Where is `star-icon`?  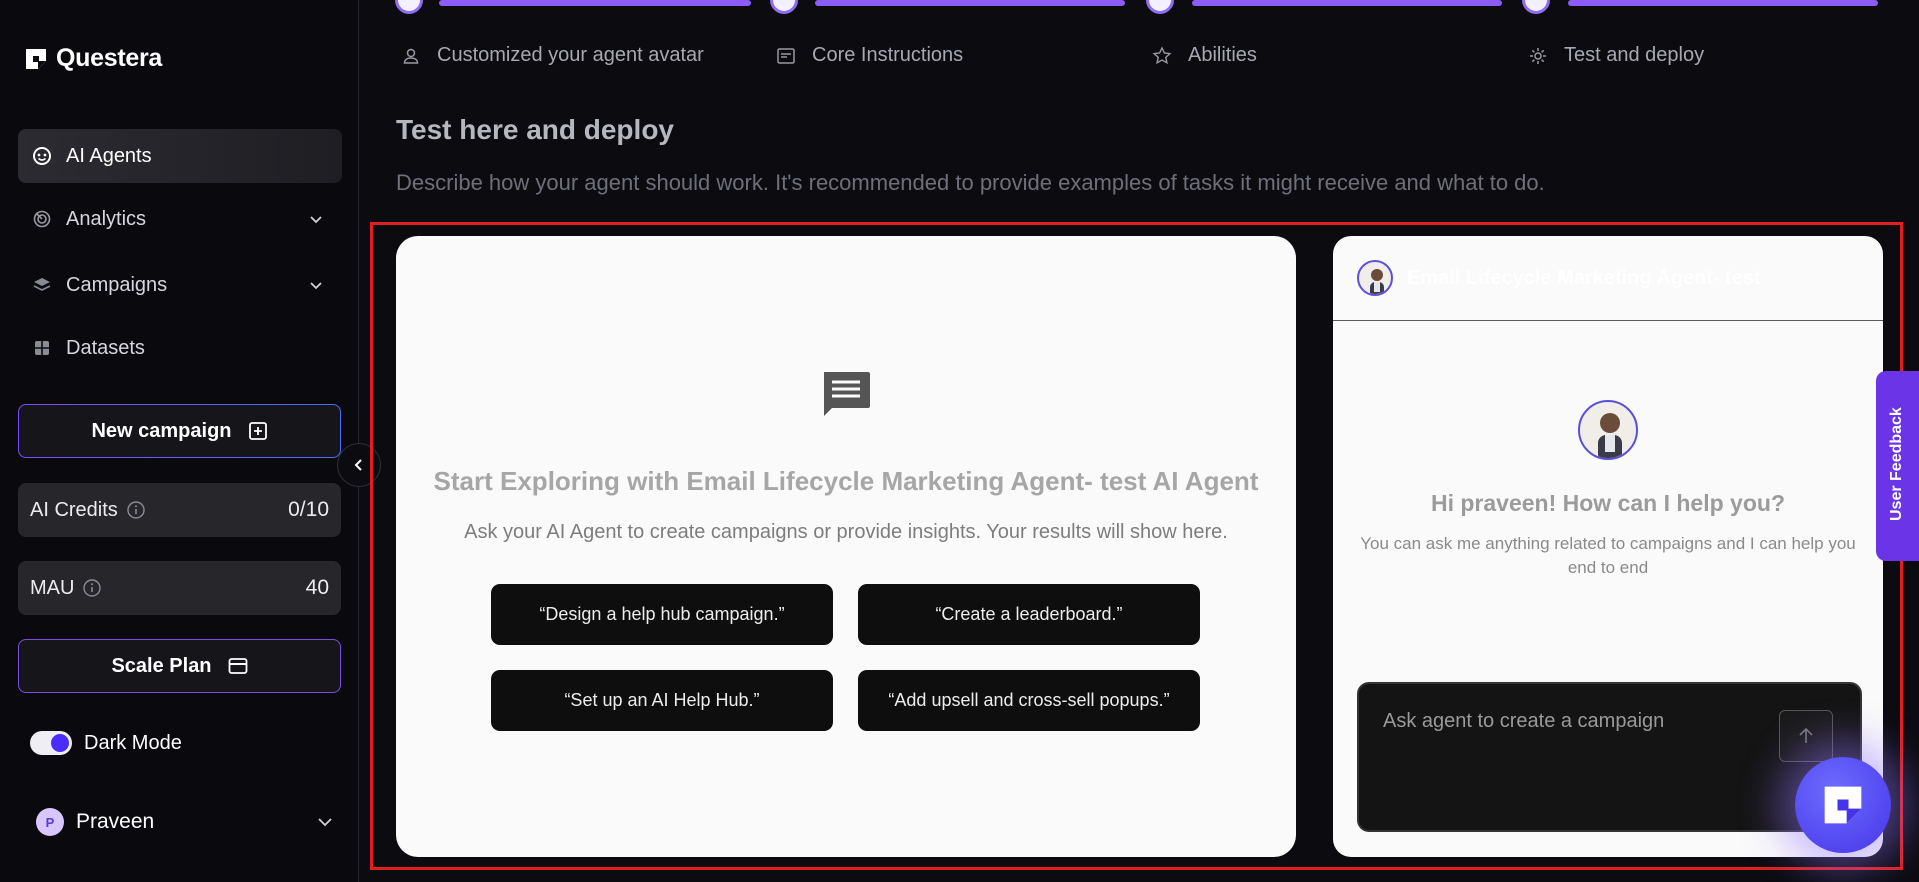
star-icon is located at coordinates (1162, 54).